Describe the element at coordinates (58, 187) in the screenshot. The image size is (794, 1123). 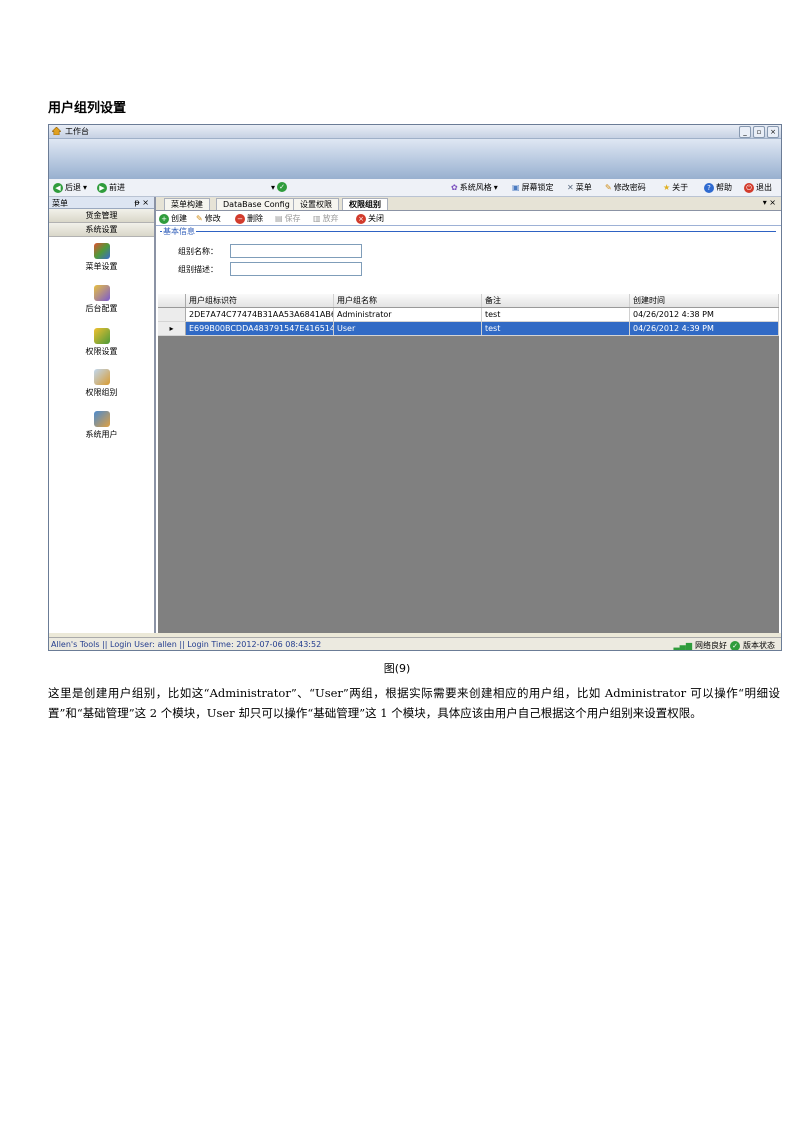
I see `back-arrow-icon: ◀` at that location.